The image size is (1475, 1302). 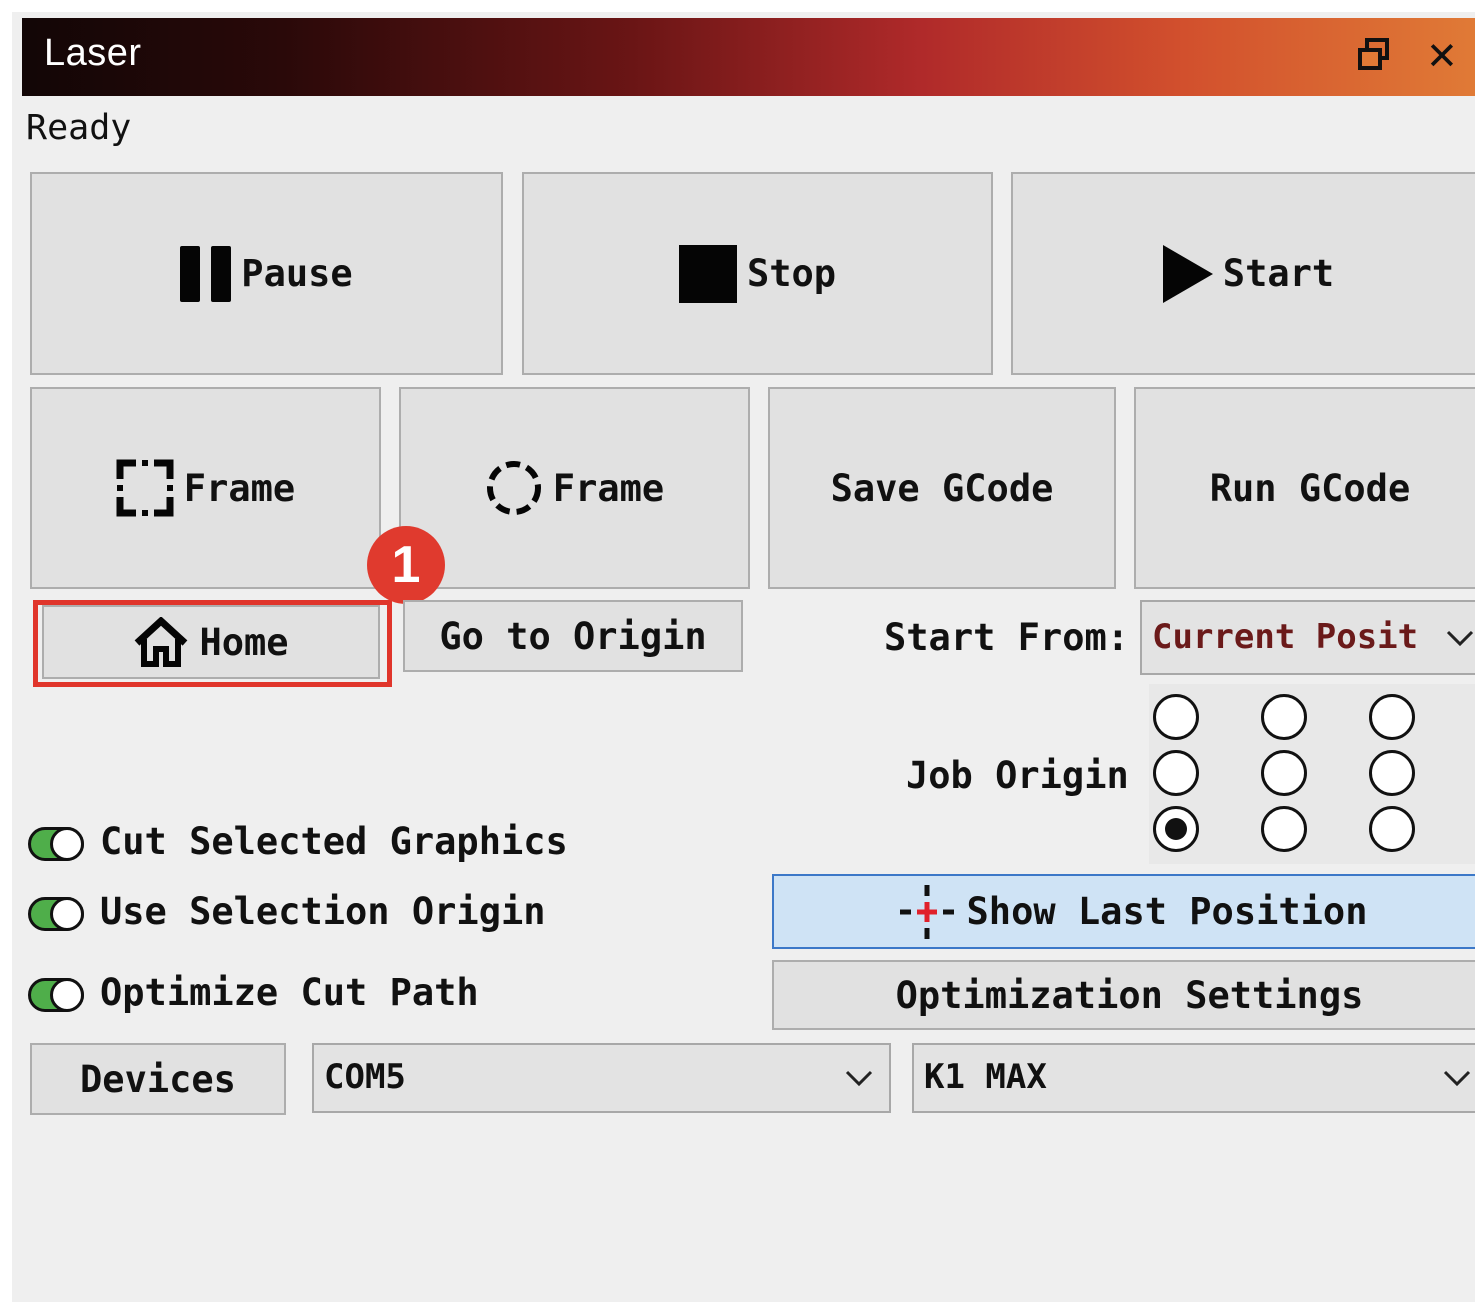 I want to click on save-gcode-label: Save GCode, so click(x=942, y=488).